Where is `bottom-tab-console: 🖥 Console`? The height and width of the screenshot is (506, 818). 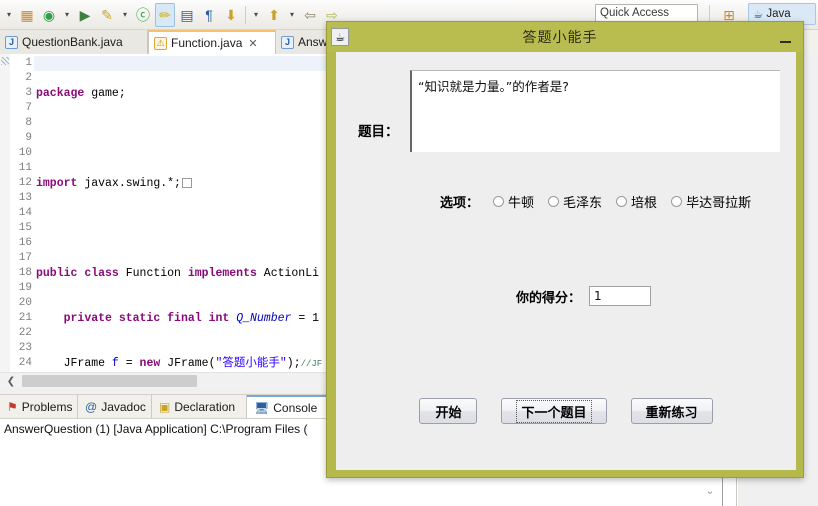 bottom-tab-console: 🖥 Console is located at coordinates (289, 407).